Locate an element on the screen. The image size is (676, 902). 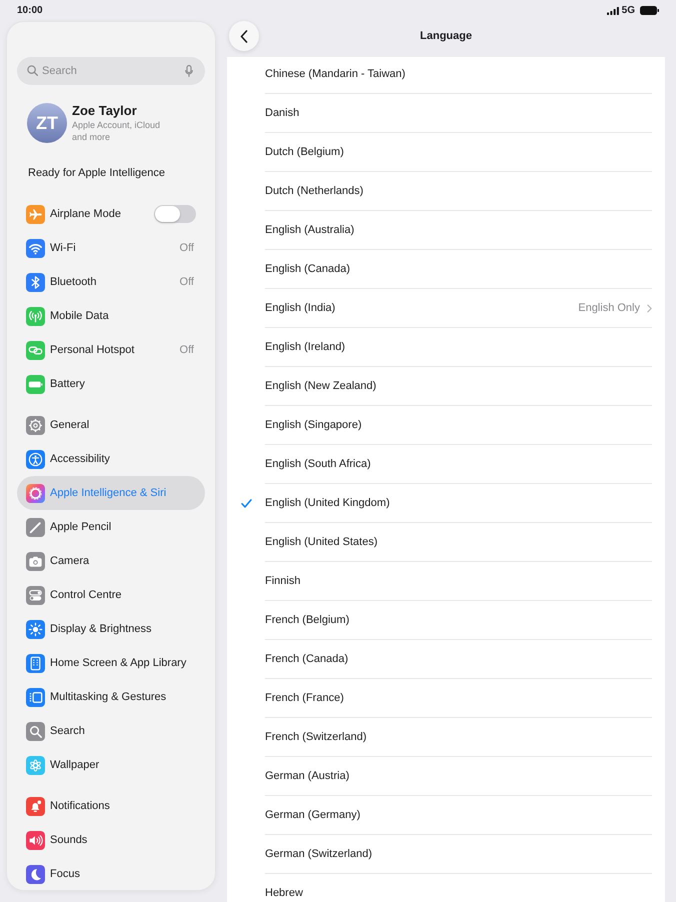
sidebar-item: Control Centre is located at coordinates (111, 595).